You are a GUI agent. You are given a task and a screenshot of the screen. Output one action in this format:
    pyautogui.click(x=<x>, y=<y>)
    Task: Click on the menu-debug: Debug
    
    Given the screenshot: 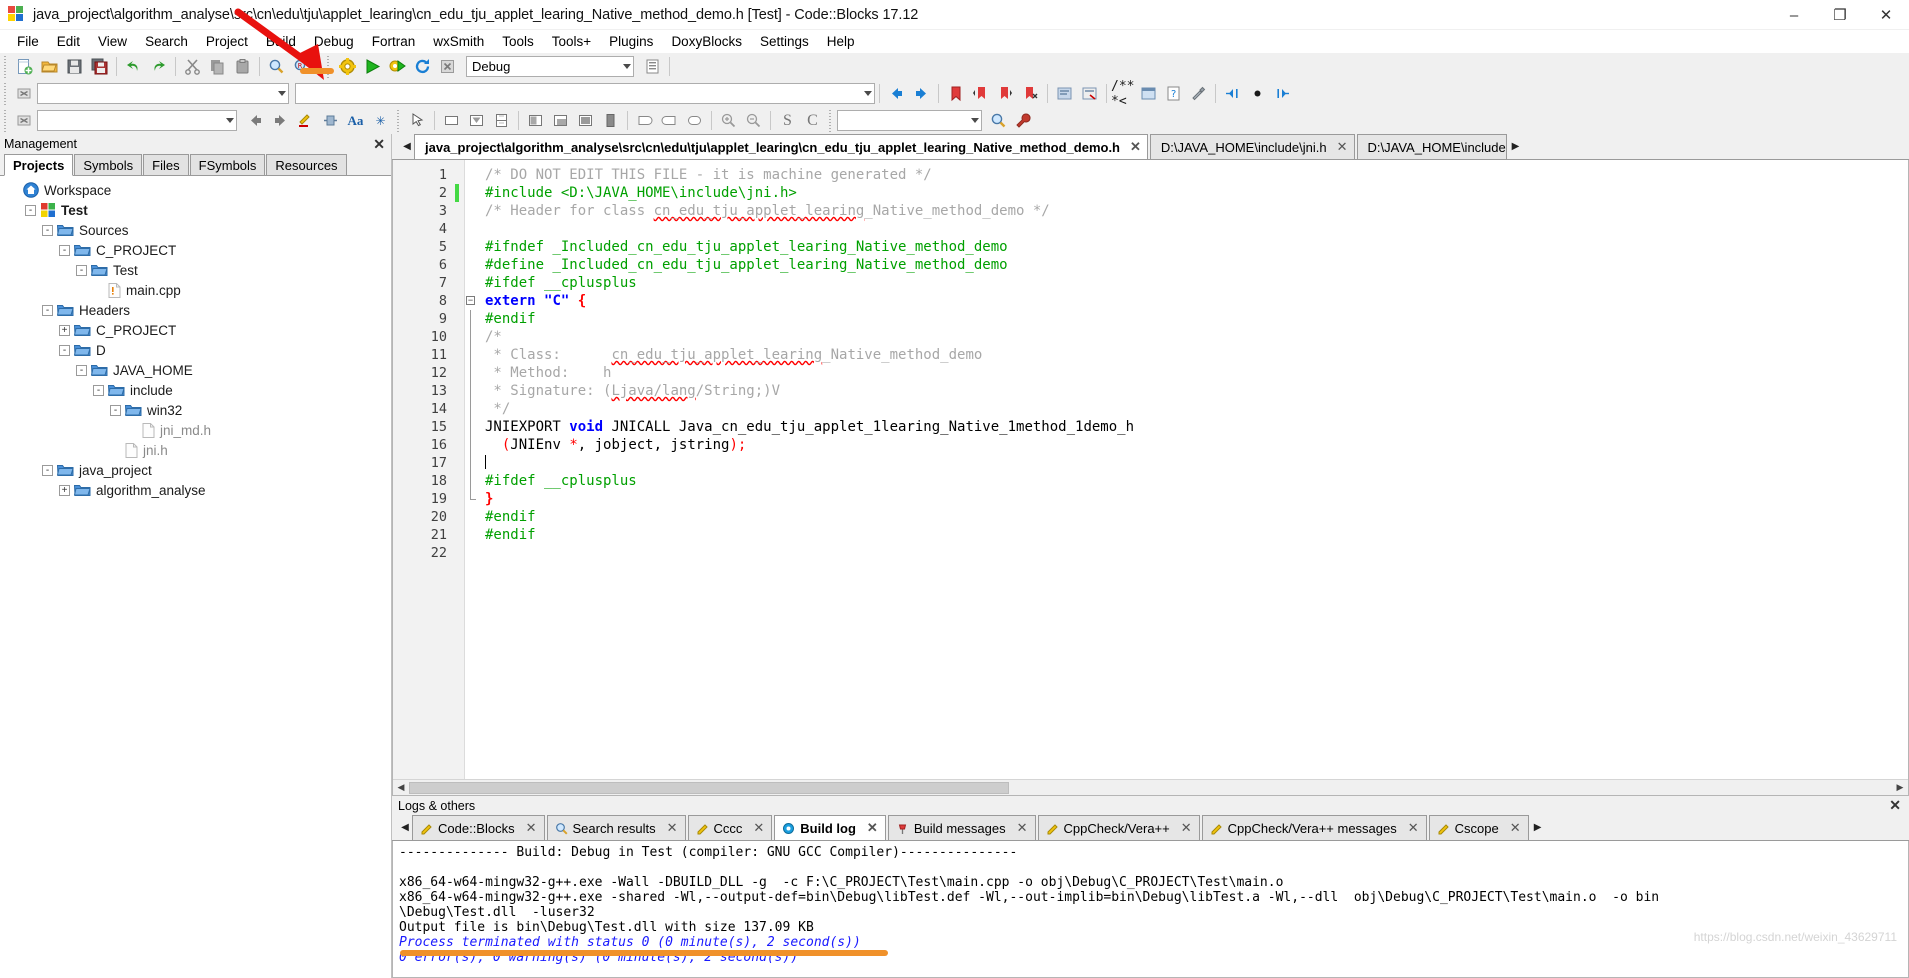 What is the action you would take?
    pyautogui.click(x=334, y=41)
    